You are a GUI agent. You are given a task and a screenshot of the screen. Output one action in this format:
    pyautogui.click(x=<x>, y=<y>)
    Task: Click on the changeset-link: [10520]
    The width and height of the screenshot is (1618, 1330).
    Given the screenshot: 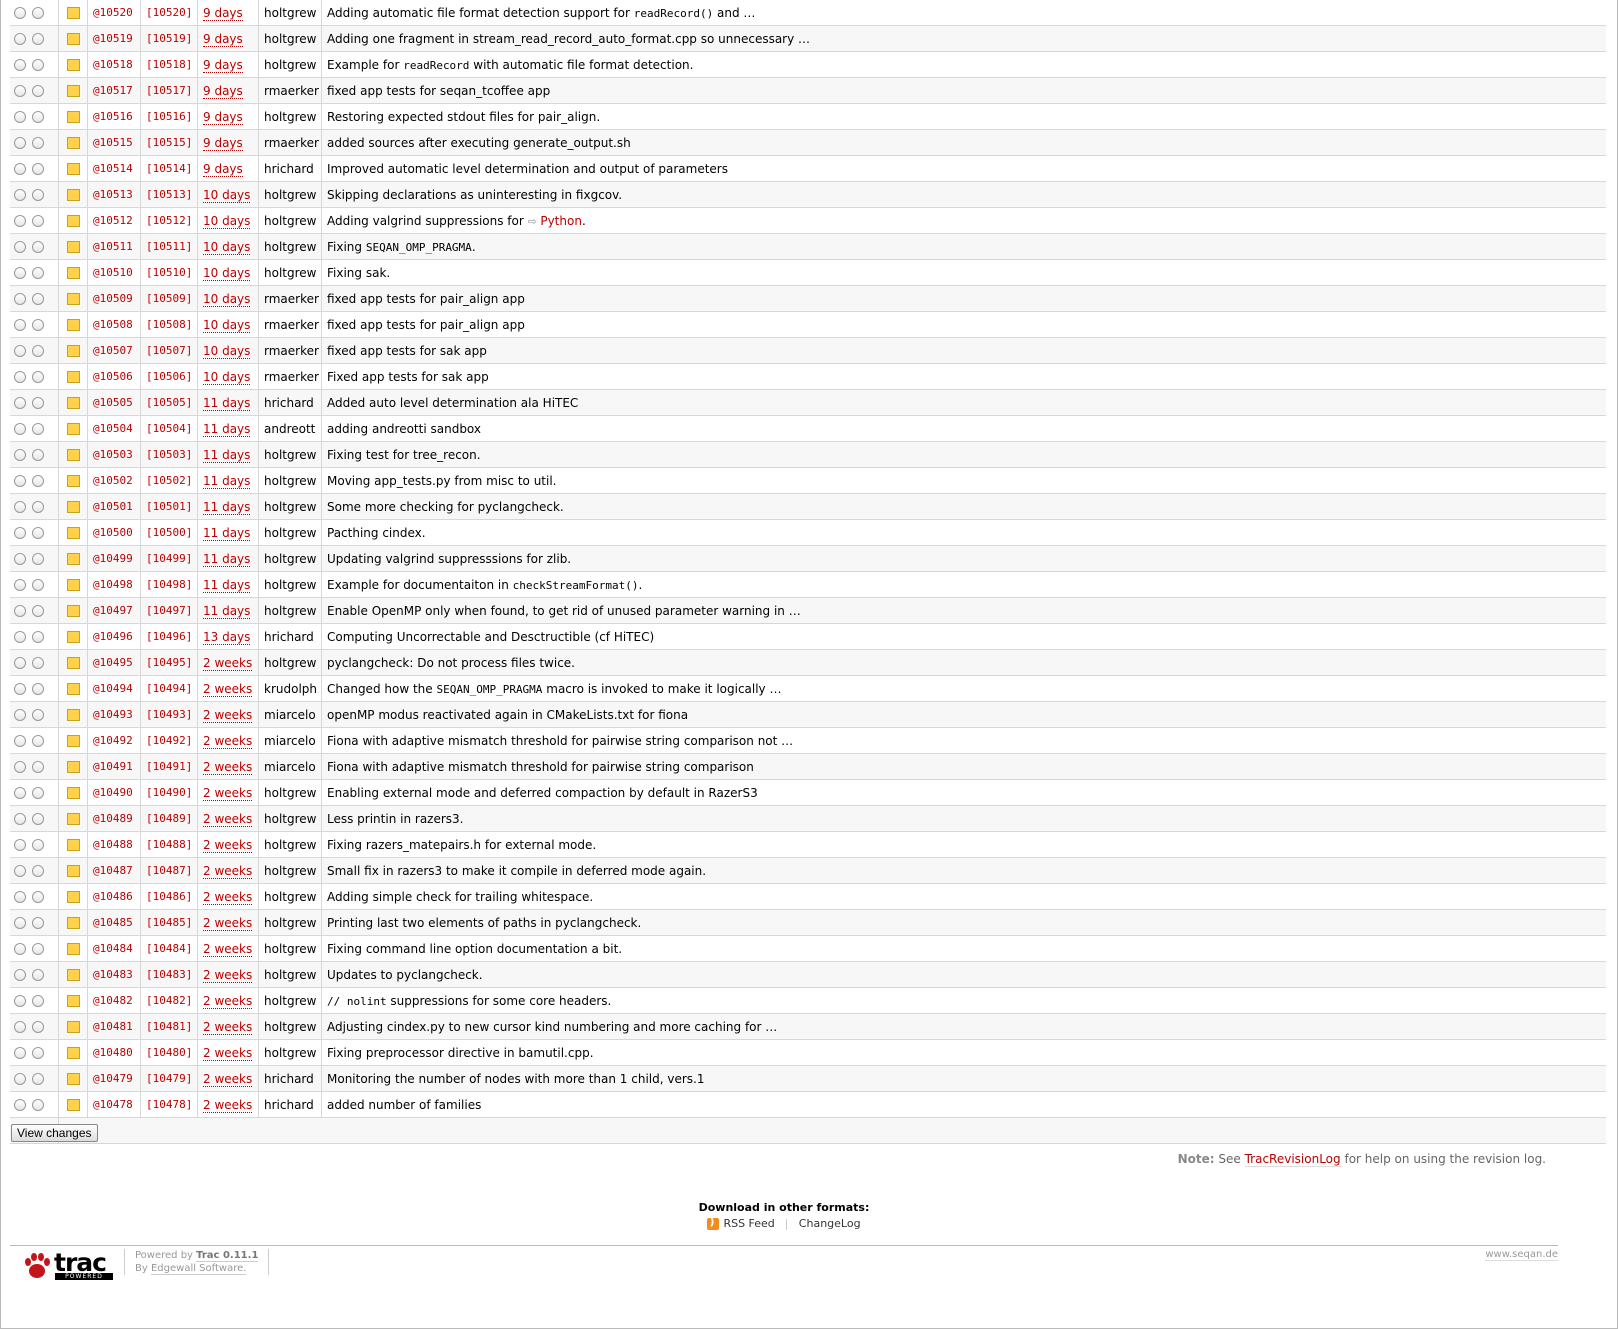 What is the action you would take?
    pyautogui.click(x=169, y=13)
    